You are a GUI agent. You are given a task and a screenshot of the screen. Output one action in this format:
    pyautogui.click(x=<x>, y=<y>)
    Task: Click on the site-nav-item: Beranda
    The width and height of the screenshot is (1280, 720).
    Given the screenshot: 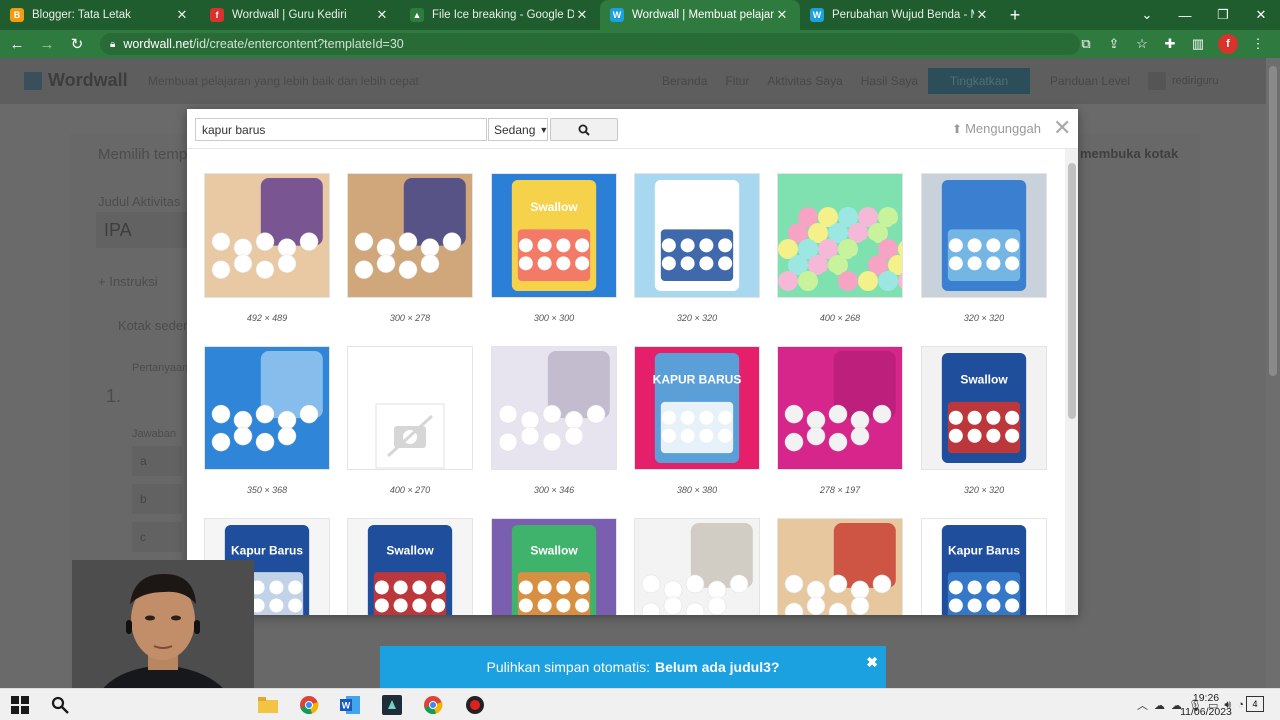 What is the action you would take?
    pyautogui.click(x=684, y=81)
    